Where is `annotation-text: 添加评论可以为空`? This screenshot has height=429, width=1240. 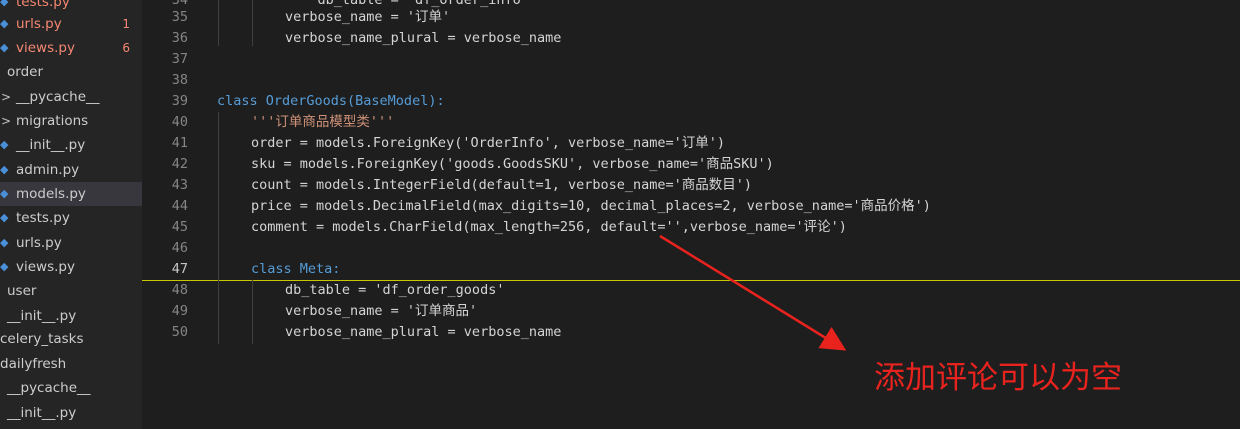
annotation-text: 添加评论可以为空 is located at coordinates (998, 378).